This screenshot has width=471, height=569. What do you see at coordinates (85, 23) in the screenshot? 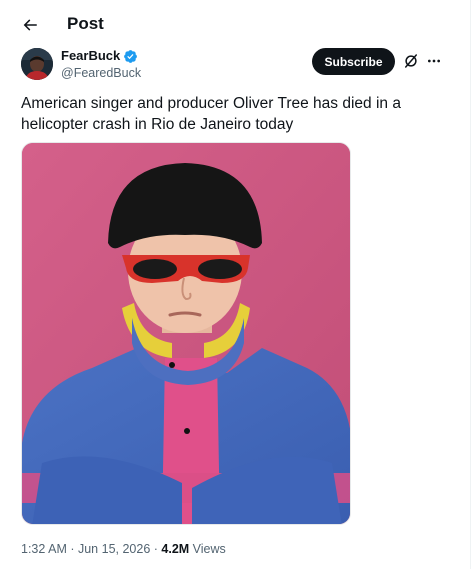
I see `page-title: Post` at bounding box center [85, 23].